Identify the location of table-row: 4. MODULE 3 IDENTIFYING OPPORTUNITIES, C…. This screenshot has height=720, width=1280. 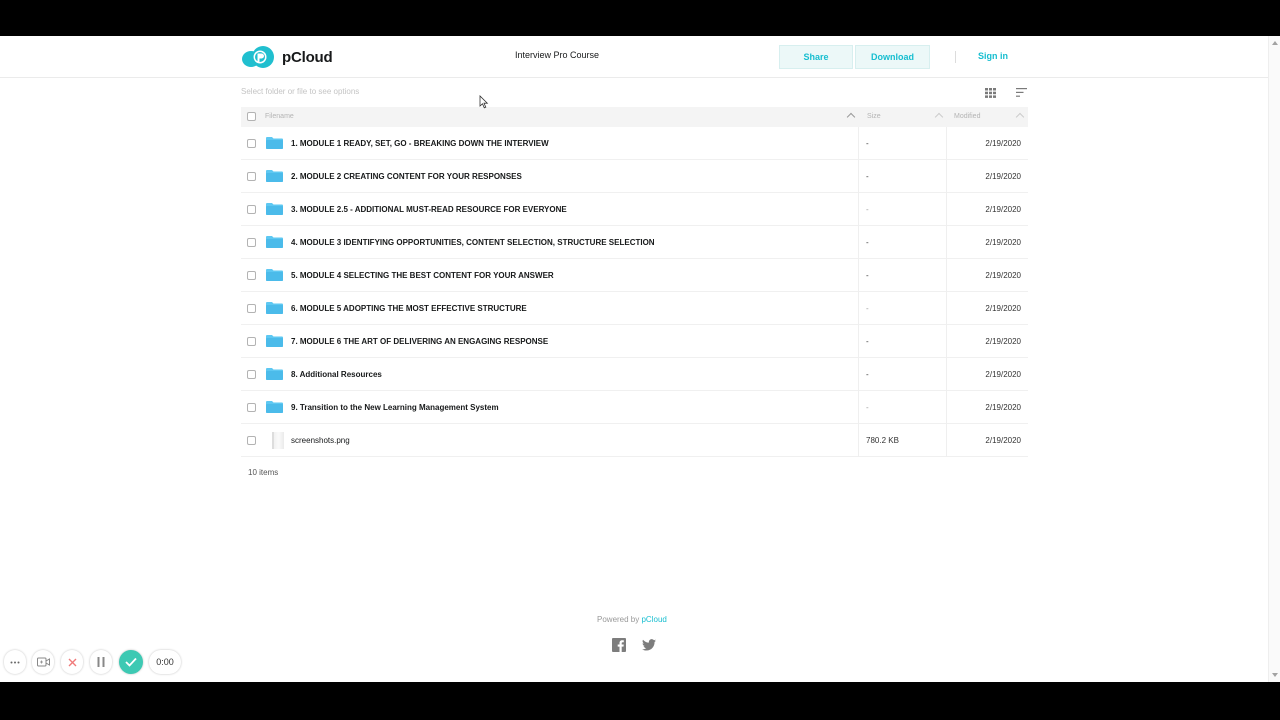
(634, 242).